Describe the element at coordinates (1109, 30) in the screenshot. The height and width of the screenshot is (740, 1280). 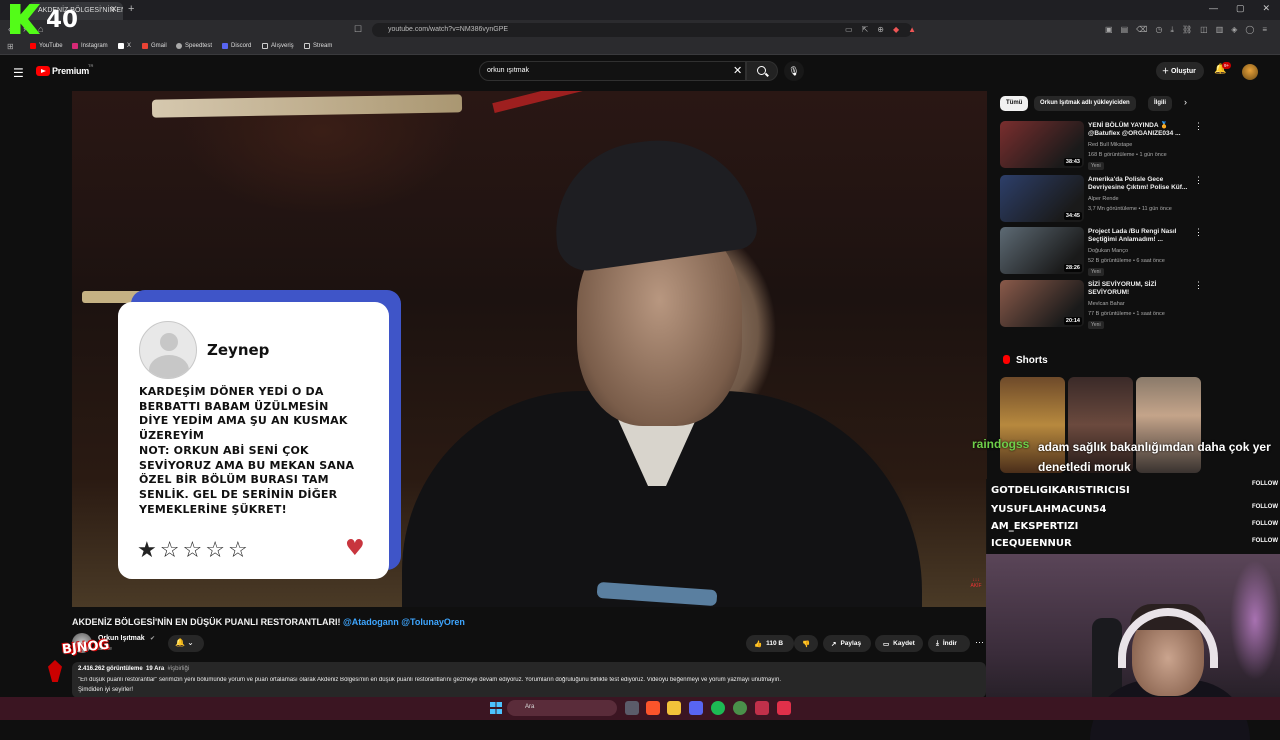
I see `extension-icon: ▣` at that location.